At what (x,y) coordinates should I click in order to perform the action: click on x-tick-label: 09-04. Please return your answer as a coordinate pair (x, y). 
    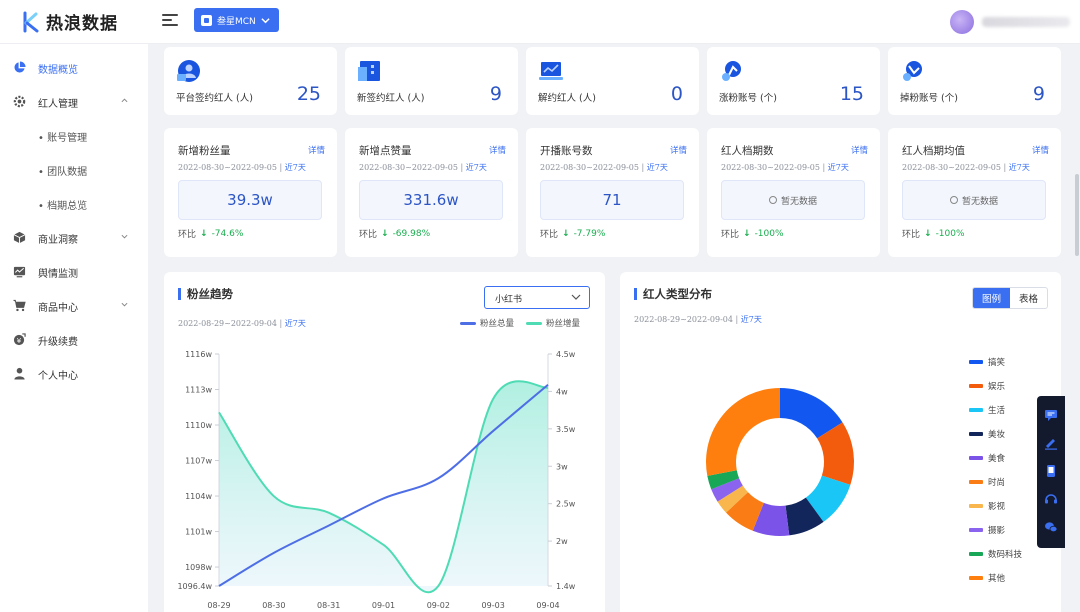
    Looking at the image, I should click on (547, 605).